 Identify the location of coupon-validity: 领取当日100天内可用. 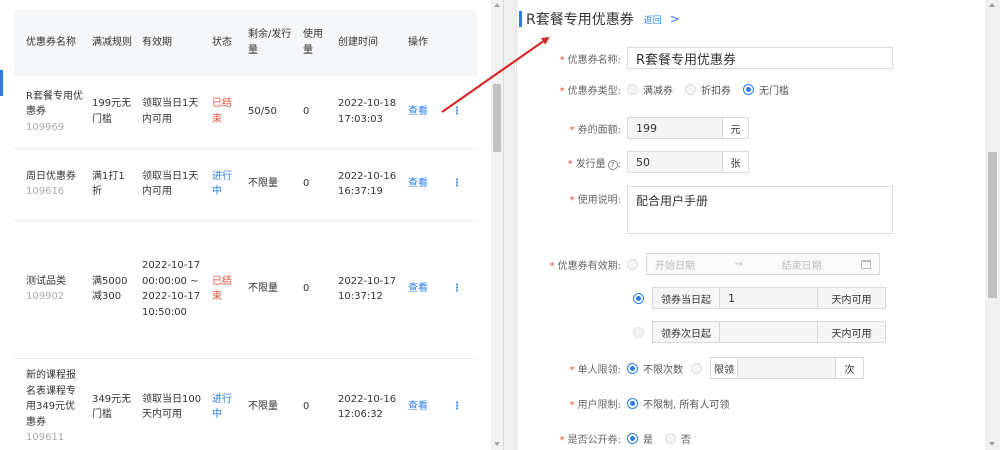
(173, 404).